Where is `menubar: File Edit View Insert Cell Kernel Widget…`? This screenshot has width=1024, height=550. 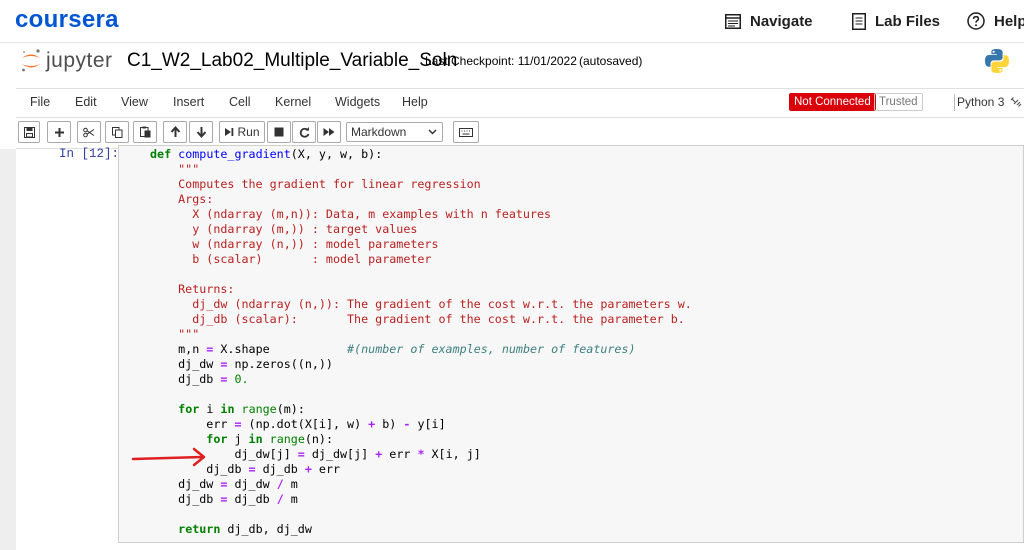
menubar: File Edit View Insert Cell Kernel Widget… is located at coordinates (520, 103).